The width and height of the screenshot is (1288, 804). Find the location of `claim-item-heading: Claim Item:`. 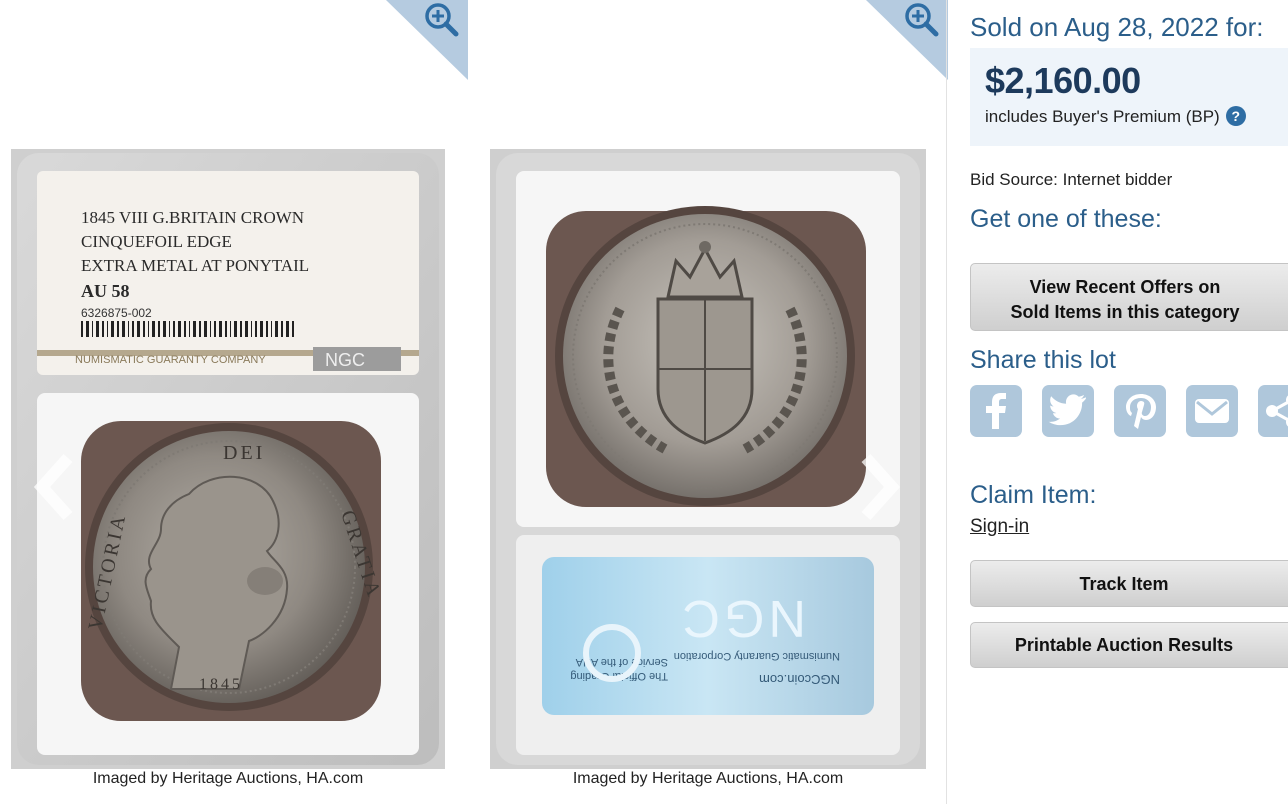

claim-item-heading: Claim Item: is located at coordinates (1033, 495).